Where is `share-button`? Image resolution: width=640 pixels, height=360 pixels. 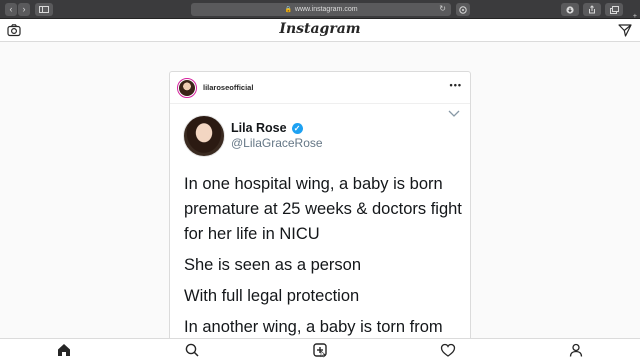 share-button is located at coordinates (592, 9).